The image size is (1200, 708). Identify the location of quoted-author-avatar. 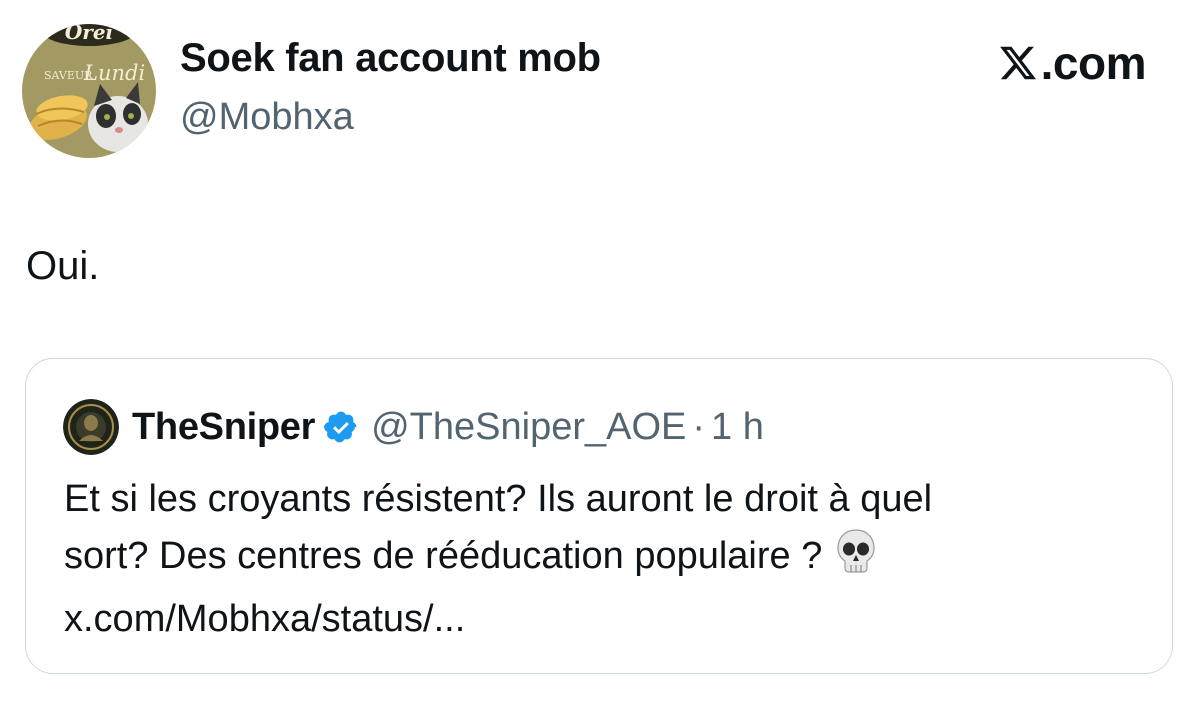
(91, 427).